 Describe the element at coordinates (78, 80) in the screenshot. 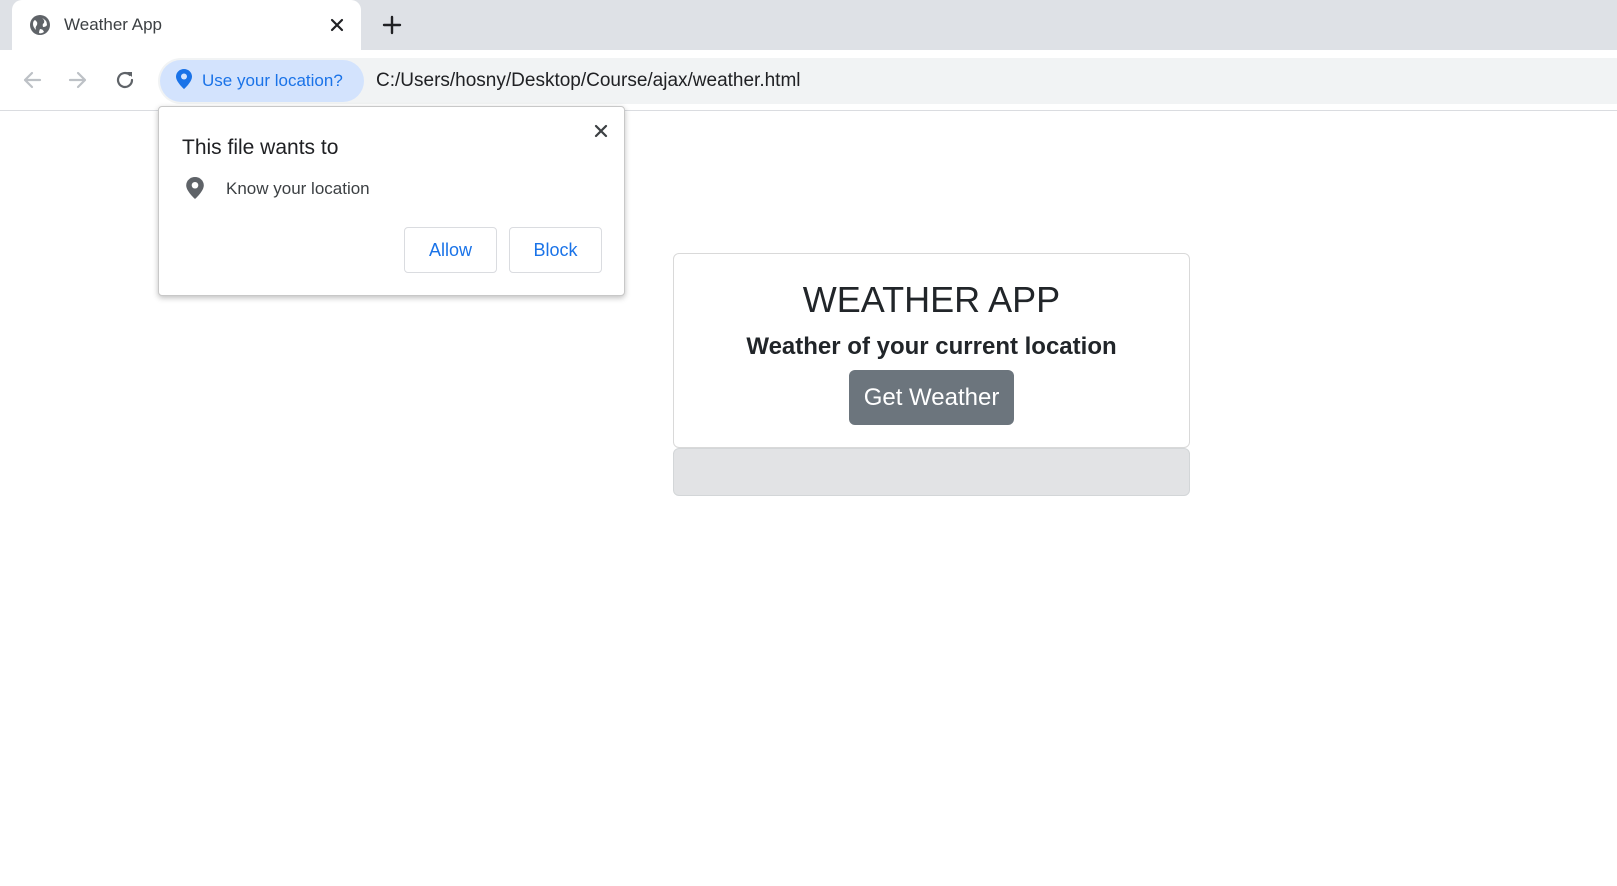

I see `forward-arrow-icon` at that location.